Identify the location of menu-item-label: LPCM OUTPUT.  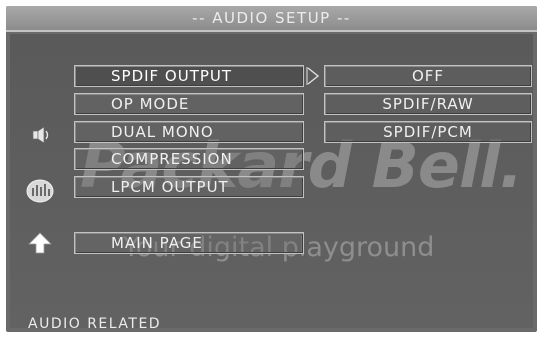
(170, 187).